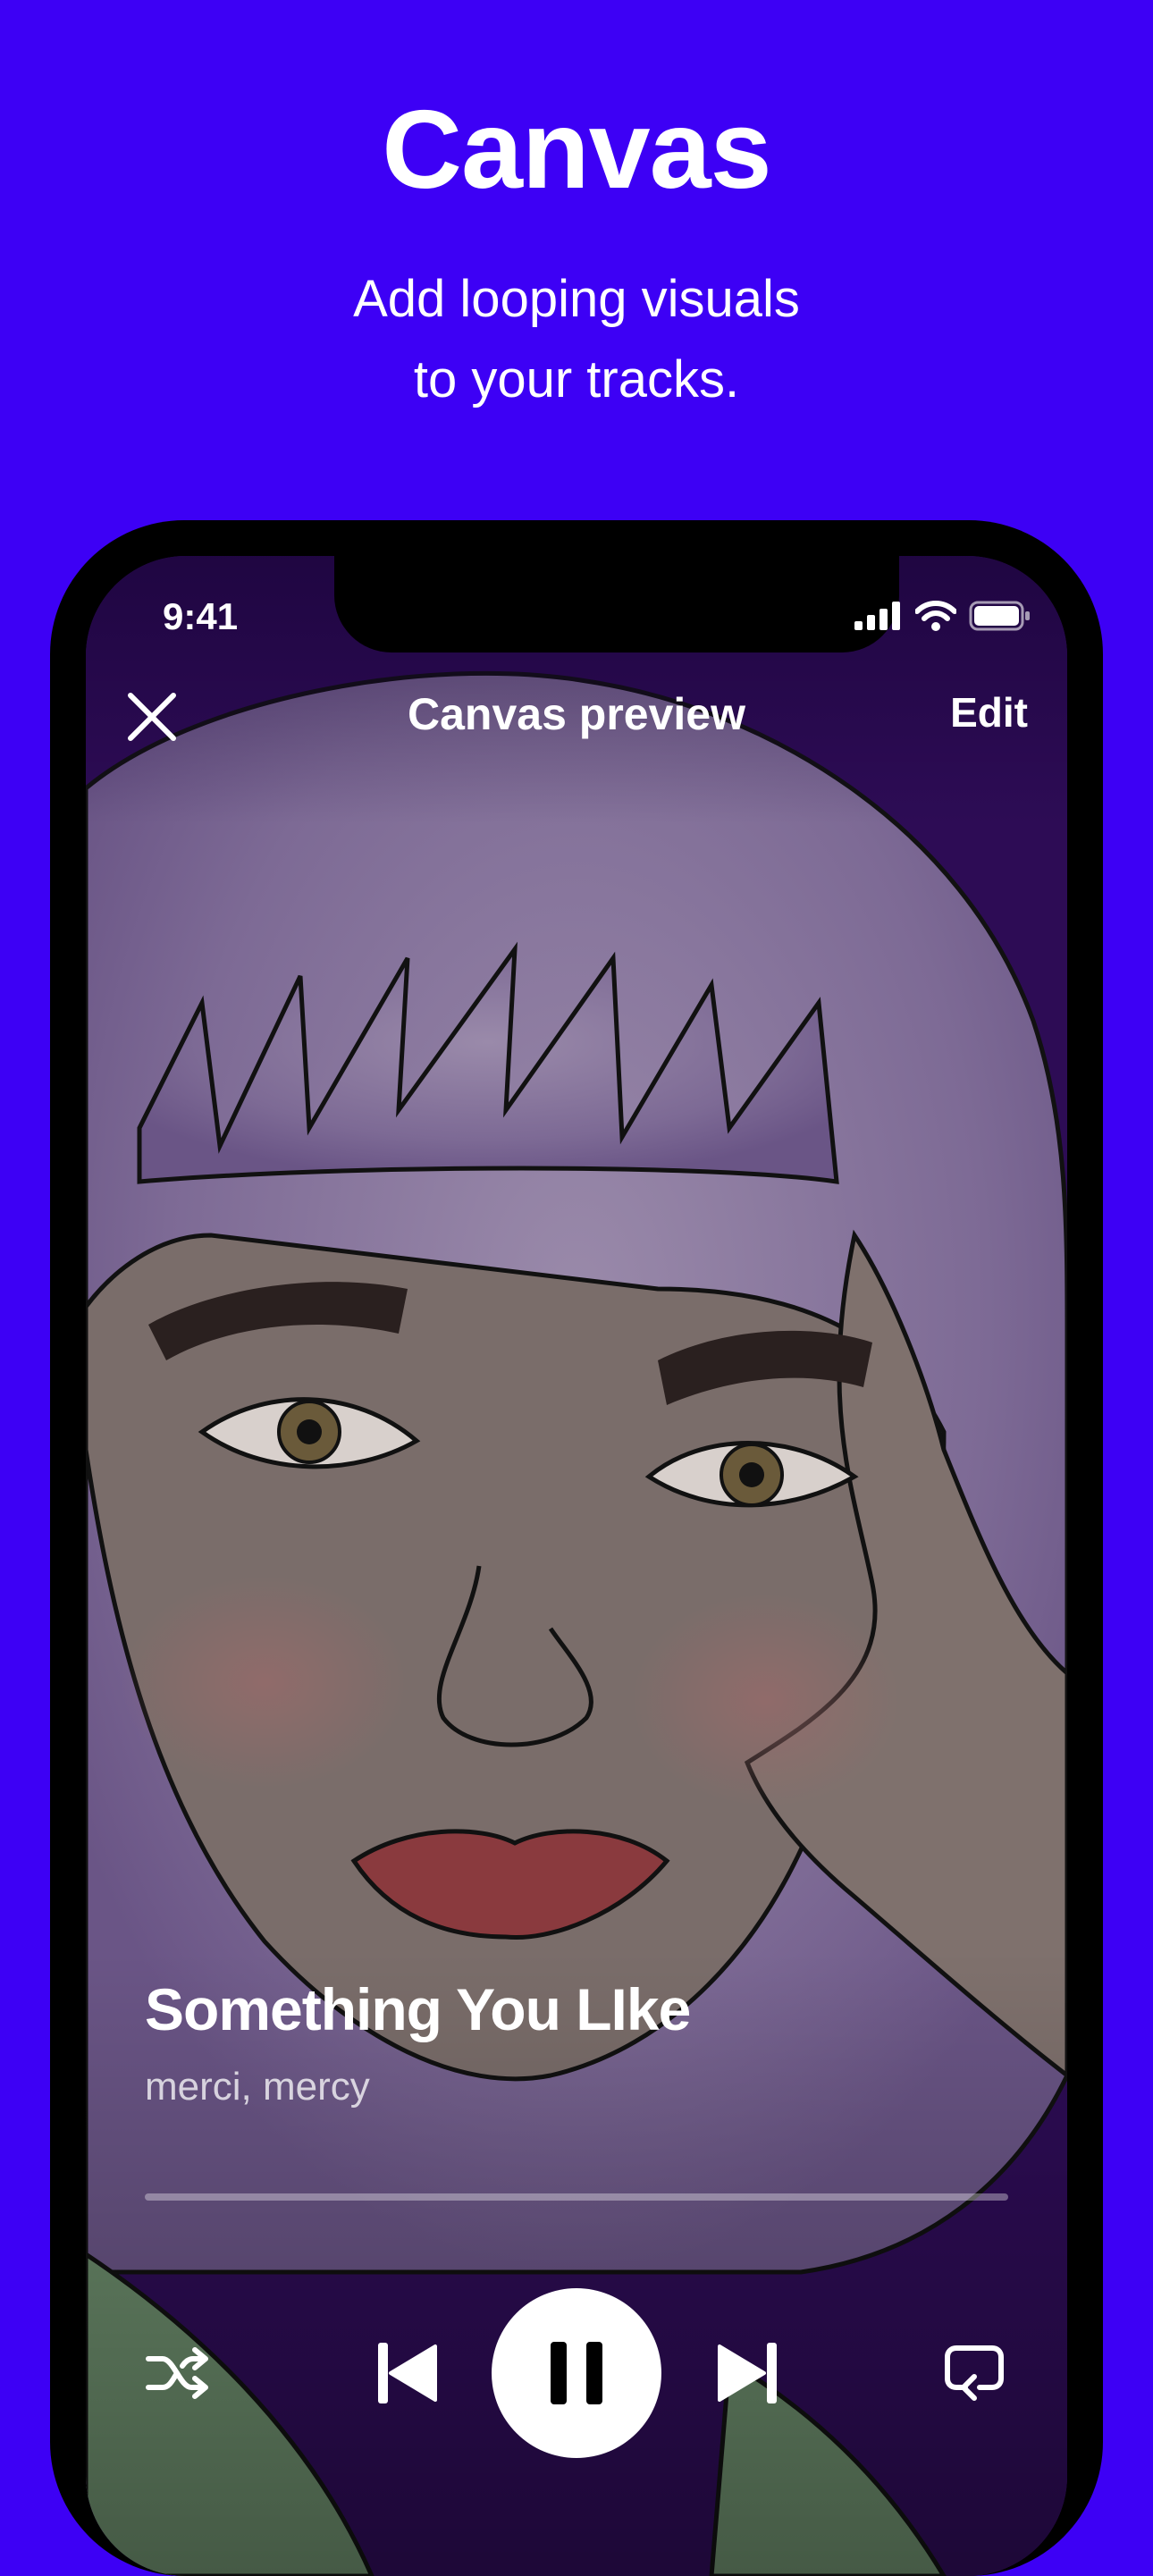 The image size is (1153, 2576). What do you see at coordinates (201, 616) in the screenshot?
I see `status-time: 9:41` at bounding box center [201, 616].